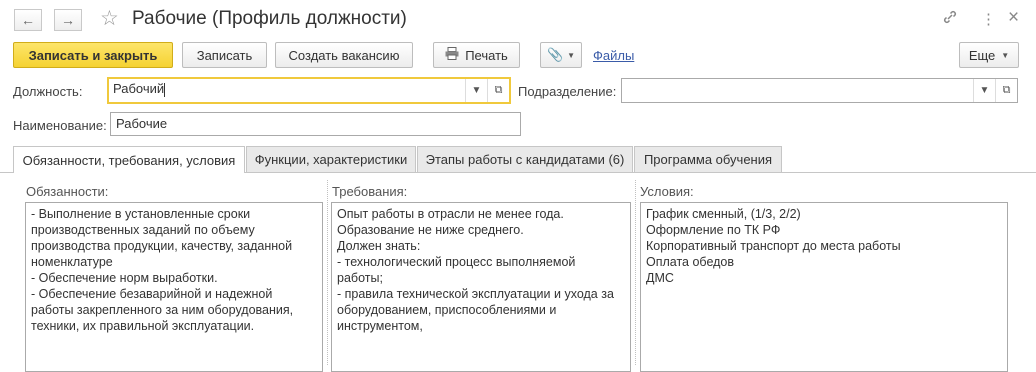 The width and height of the screenshot is (1036, 372). What do you see at coordinates (950, 19) in the screenshot?
I see `link-icon` at bounding box center [950, 19].